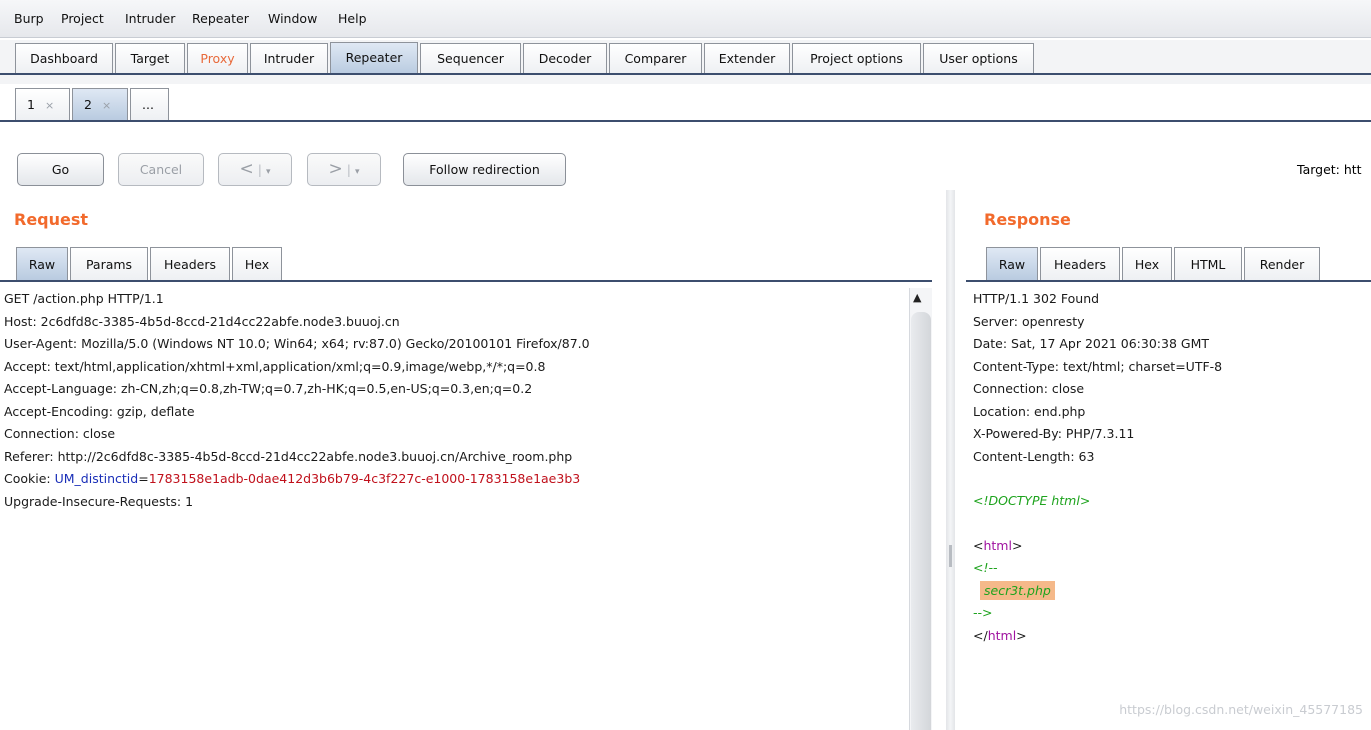 The width and height of the screenshot is (1371, 730). I want to click on response-line: HTTP/1.1 302 Found, so click(1036, 298).